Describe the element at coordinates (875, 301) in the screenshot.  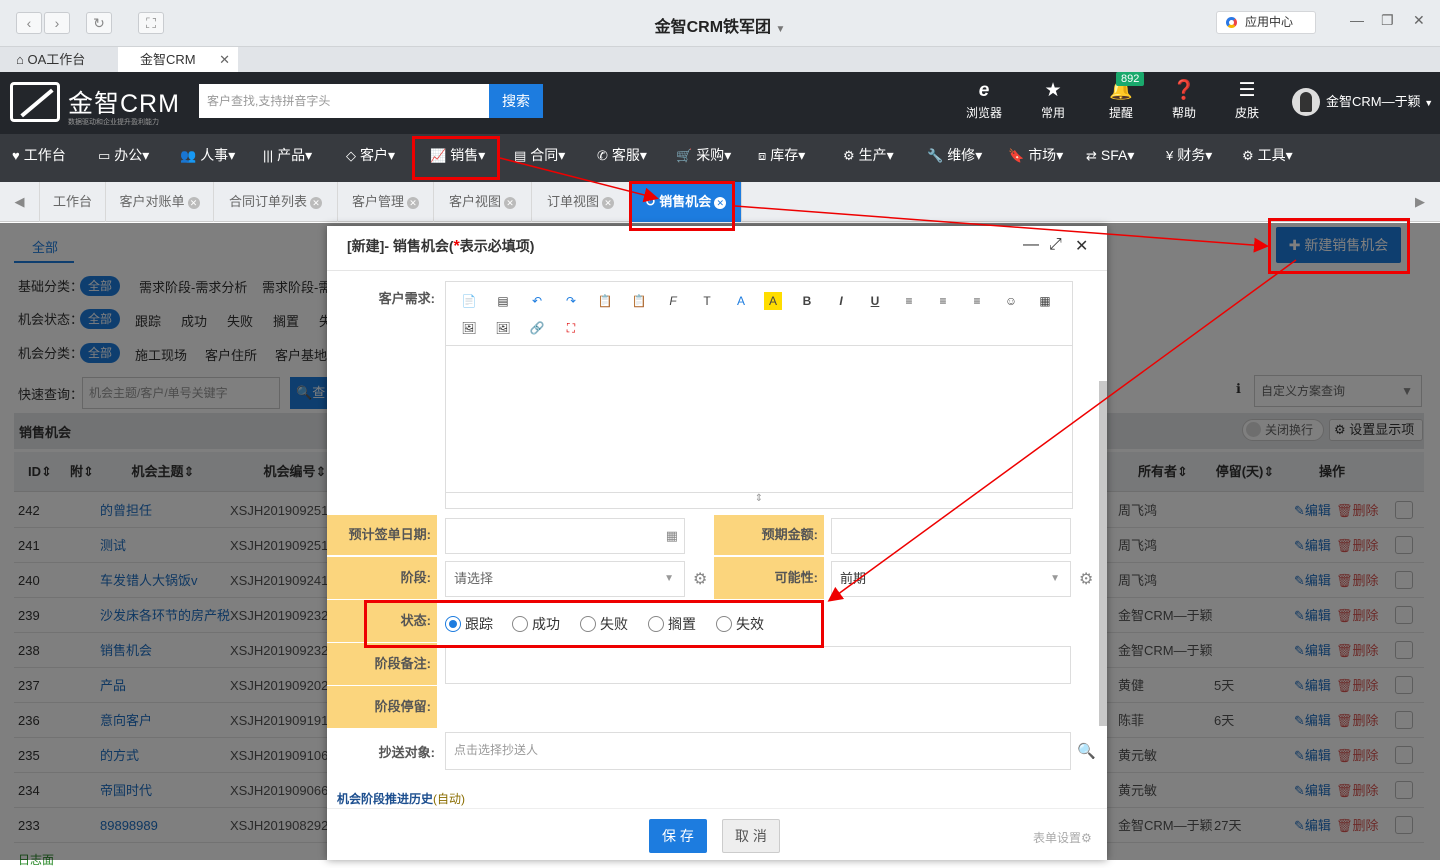
I see `underline-icon: U` at that location.